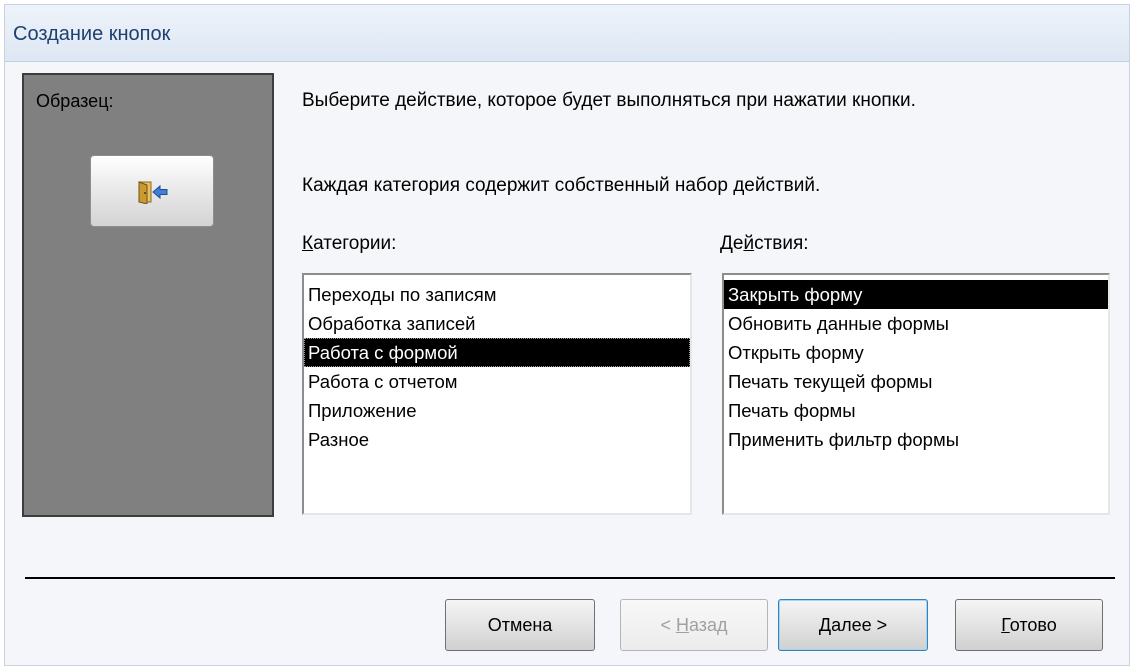 Image resolution: width=1138 pixels, height=670 pixels. What do you see at coordinates (1029, 625) in the screenshot?
I see `finish-button: Готово` at bounding box center [1029, 625].